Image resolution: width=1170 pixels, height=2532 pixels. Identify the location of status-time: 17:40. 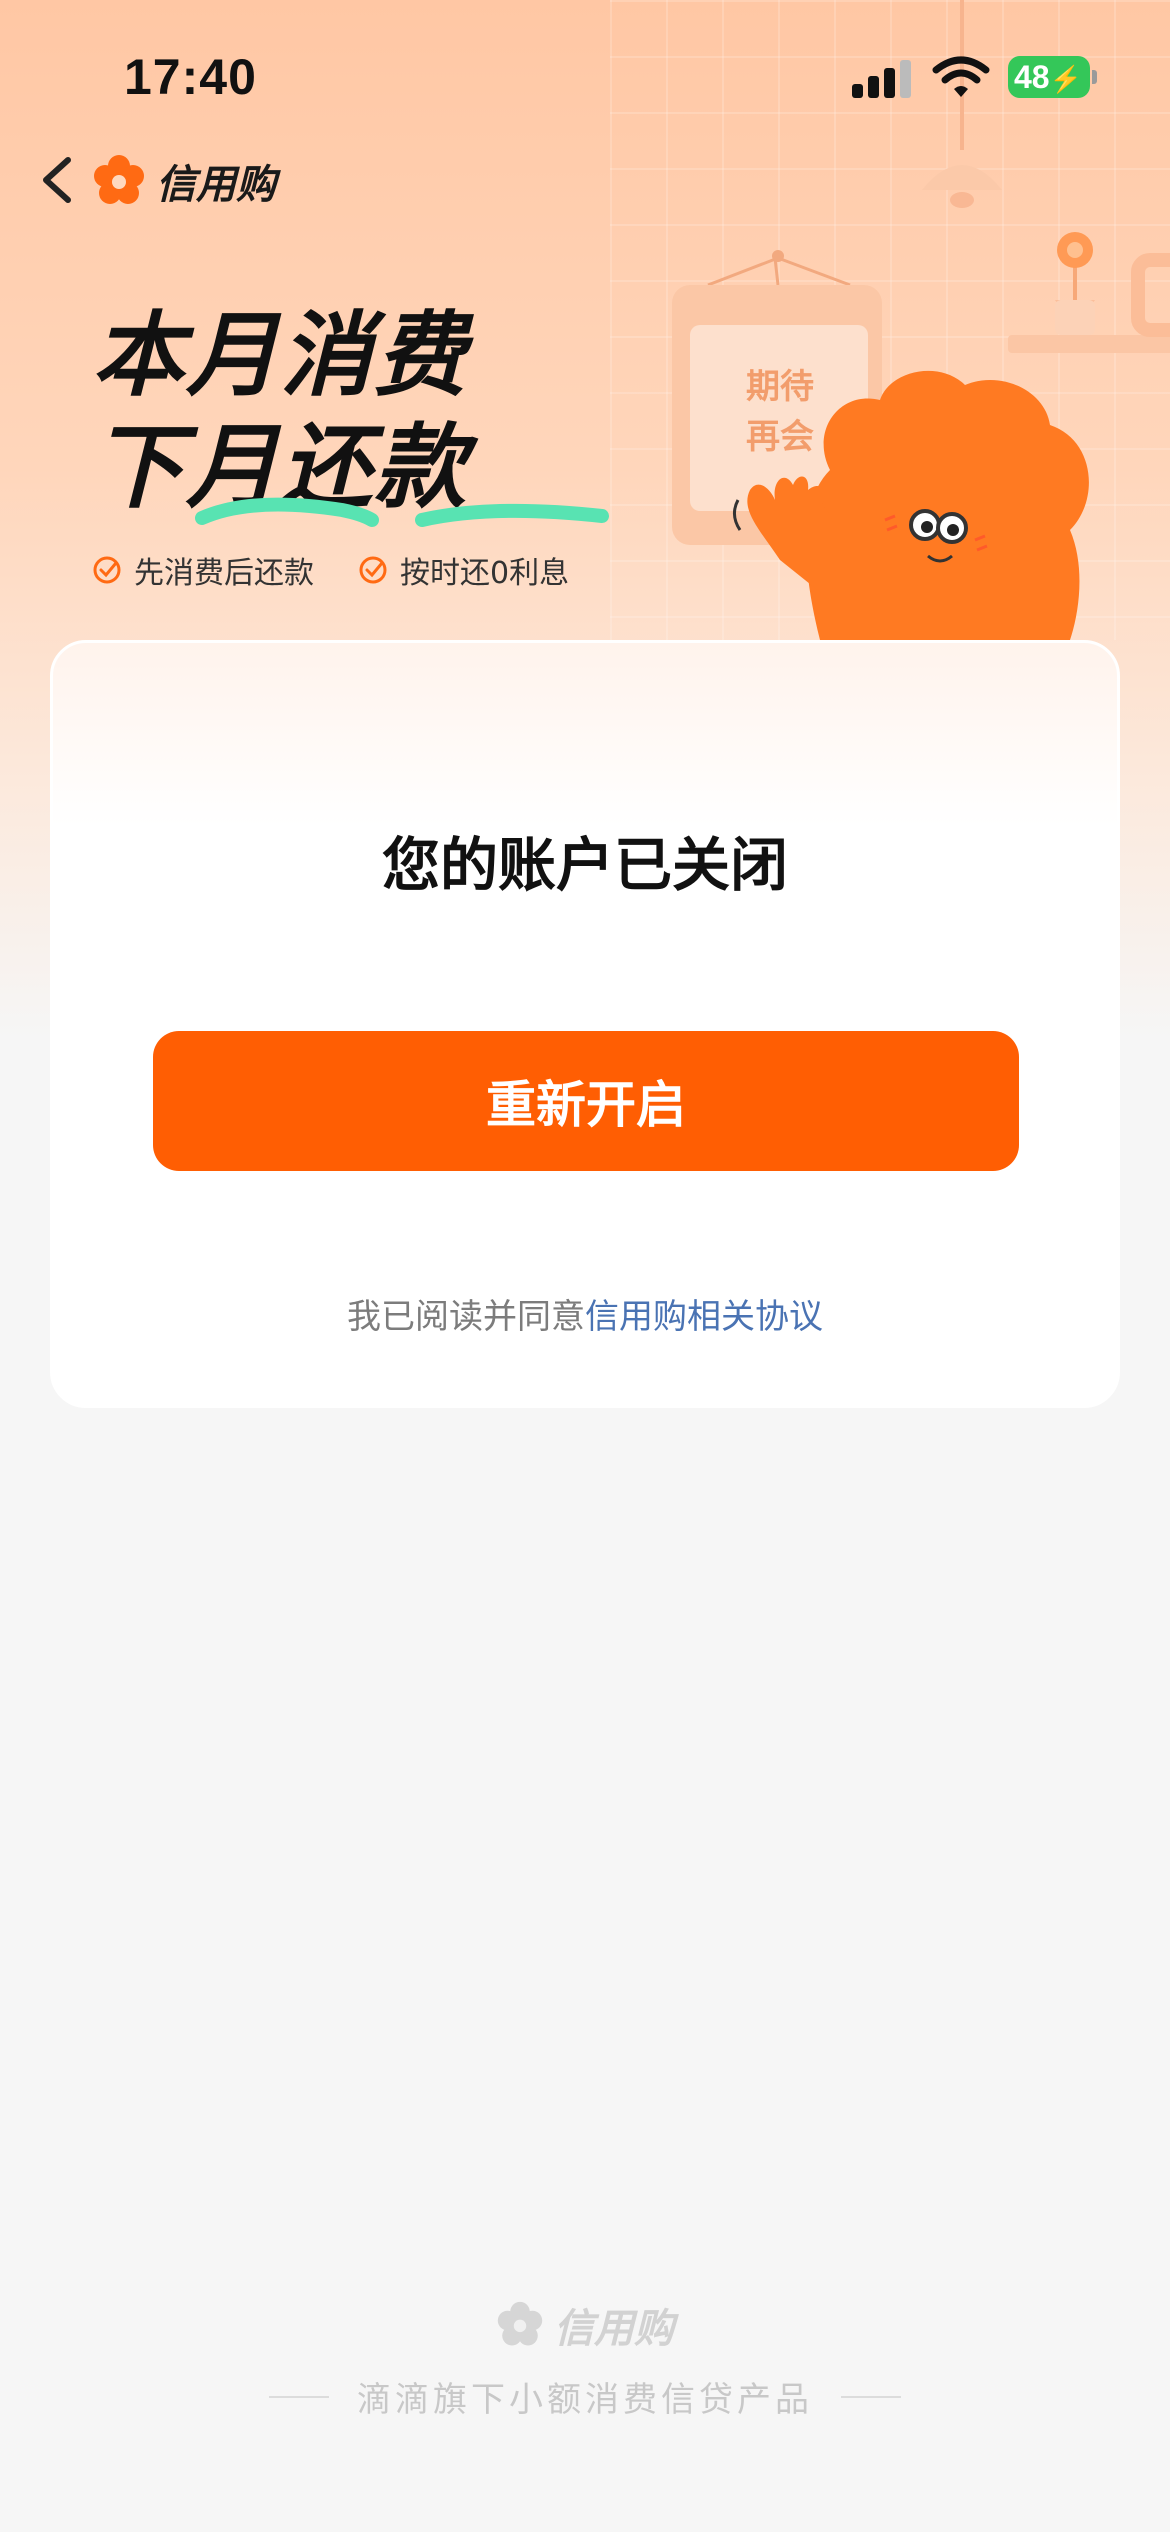
(190, 77).